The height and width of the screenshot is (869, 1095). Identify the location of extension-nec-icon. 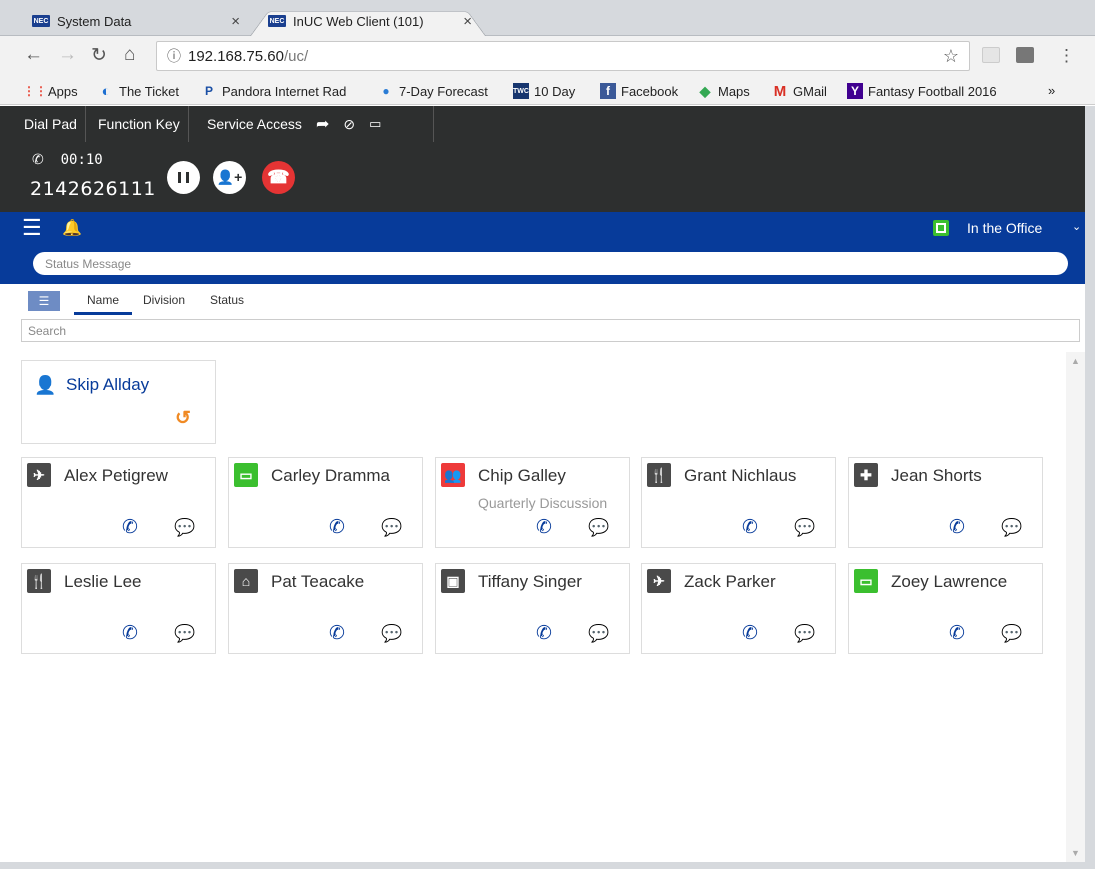
(991, 55).